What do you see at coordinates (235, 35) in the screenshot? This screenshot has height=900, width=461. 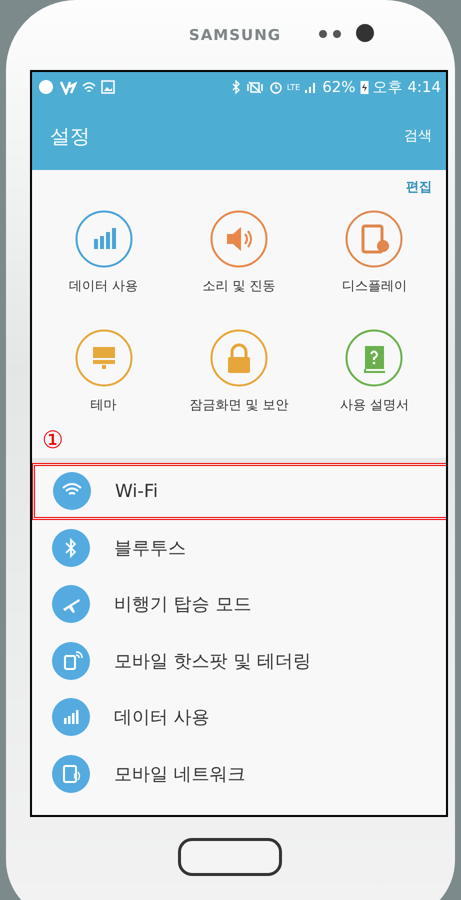 I see `brand-logo: SAMSUNG` at bounding box center [235, 35].